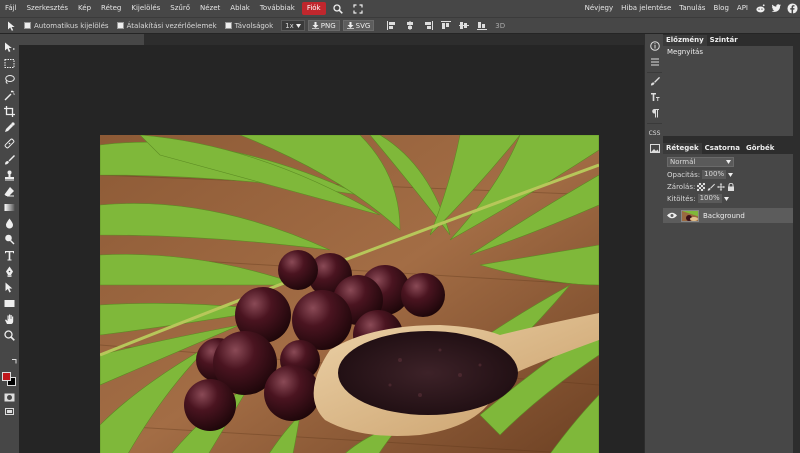 The height and width of the screenshot is (453, 800). I want to click on align-center-icon, so click(410, 26).